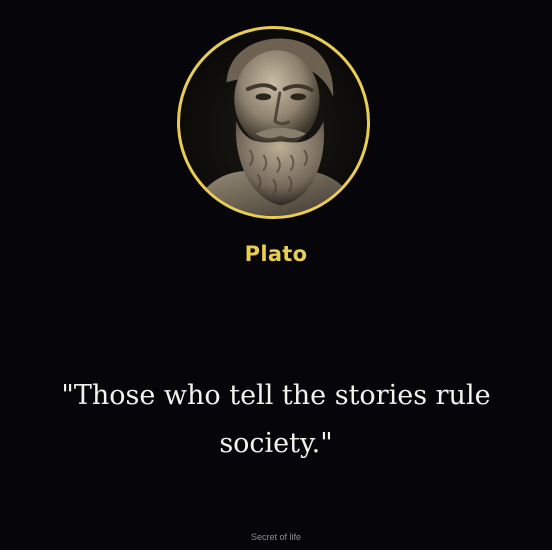 This screenshot has width=552, height=550. I want to click on author-portrait, so click(273, 122).